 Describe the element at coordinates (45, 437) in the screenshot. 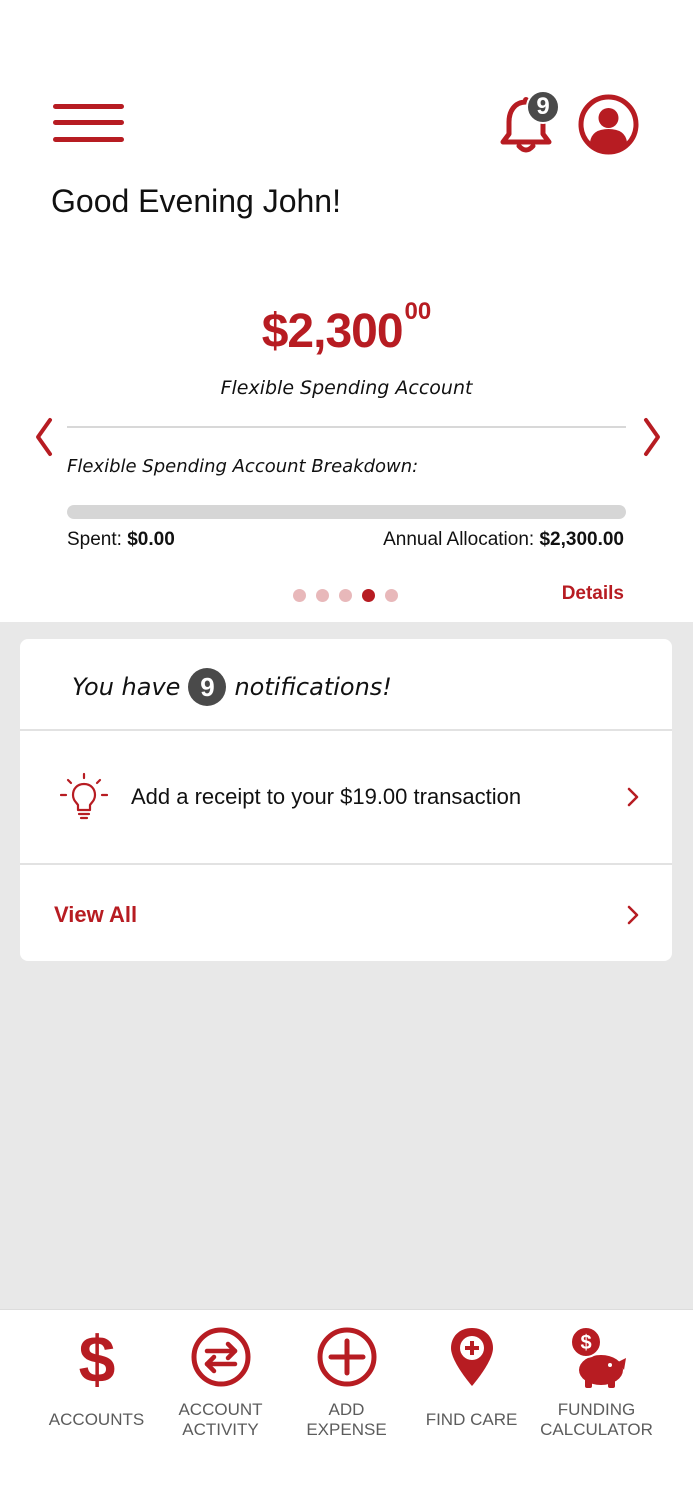

I see `chevron-left-icon` at that location.